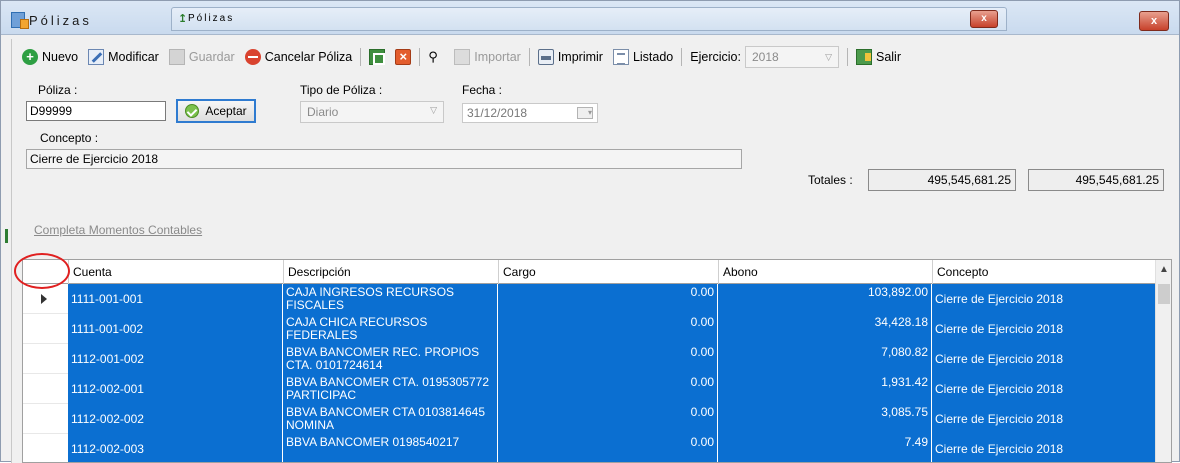 The width and height of the screenshot is (1180, 463). Describe the element at coordinates (825, 359) in the screenshot. I see `cell-abono: 7,080.82` at that location.